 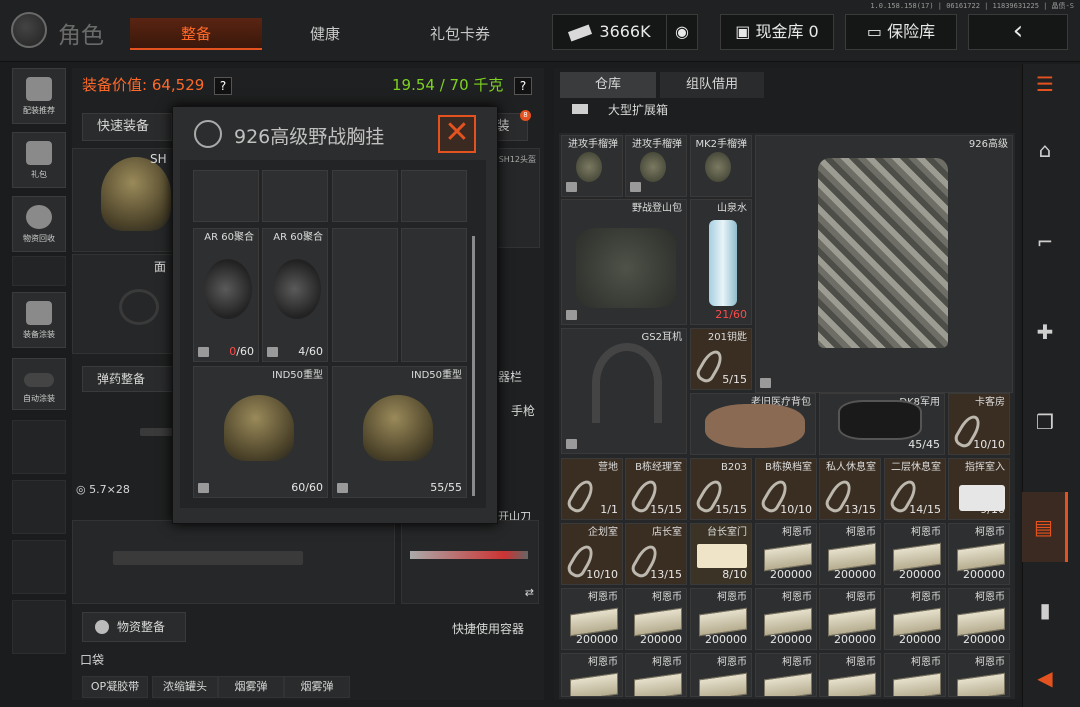 I want to click on storage-item: B栋经理室 15/15, so click(x=656, y=489).